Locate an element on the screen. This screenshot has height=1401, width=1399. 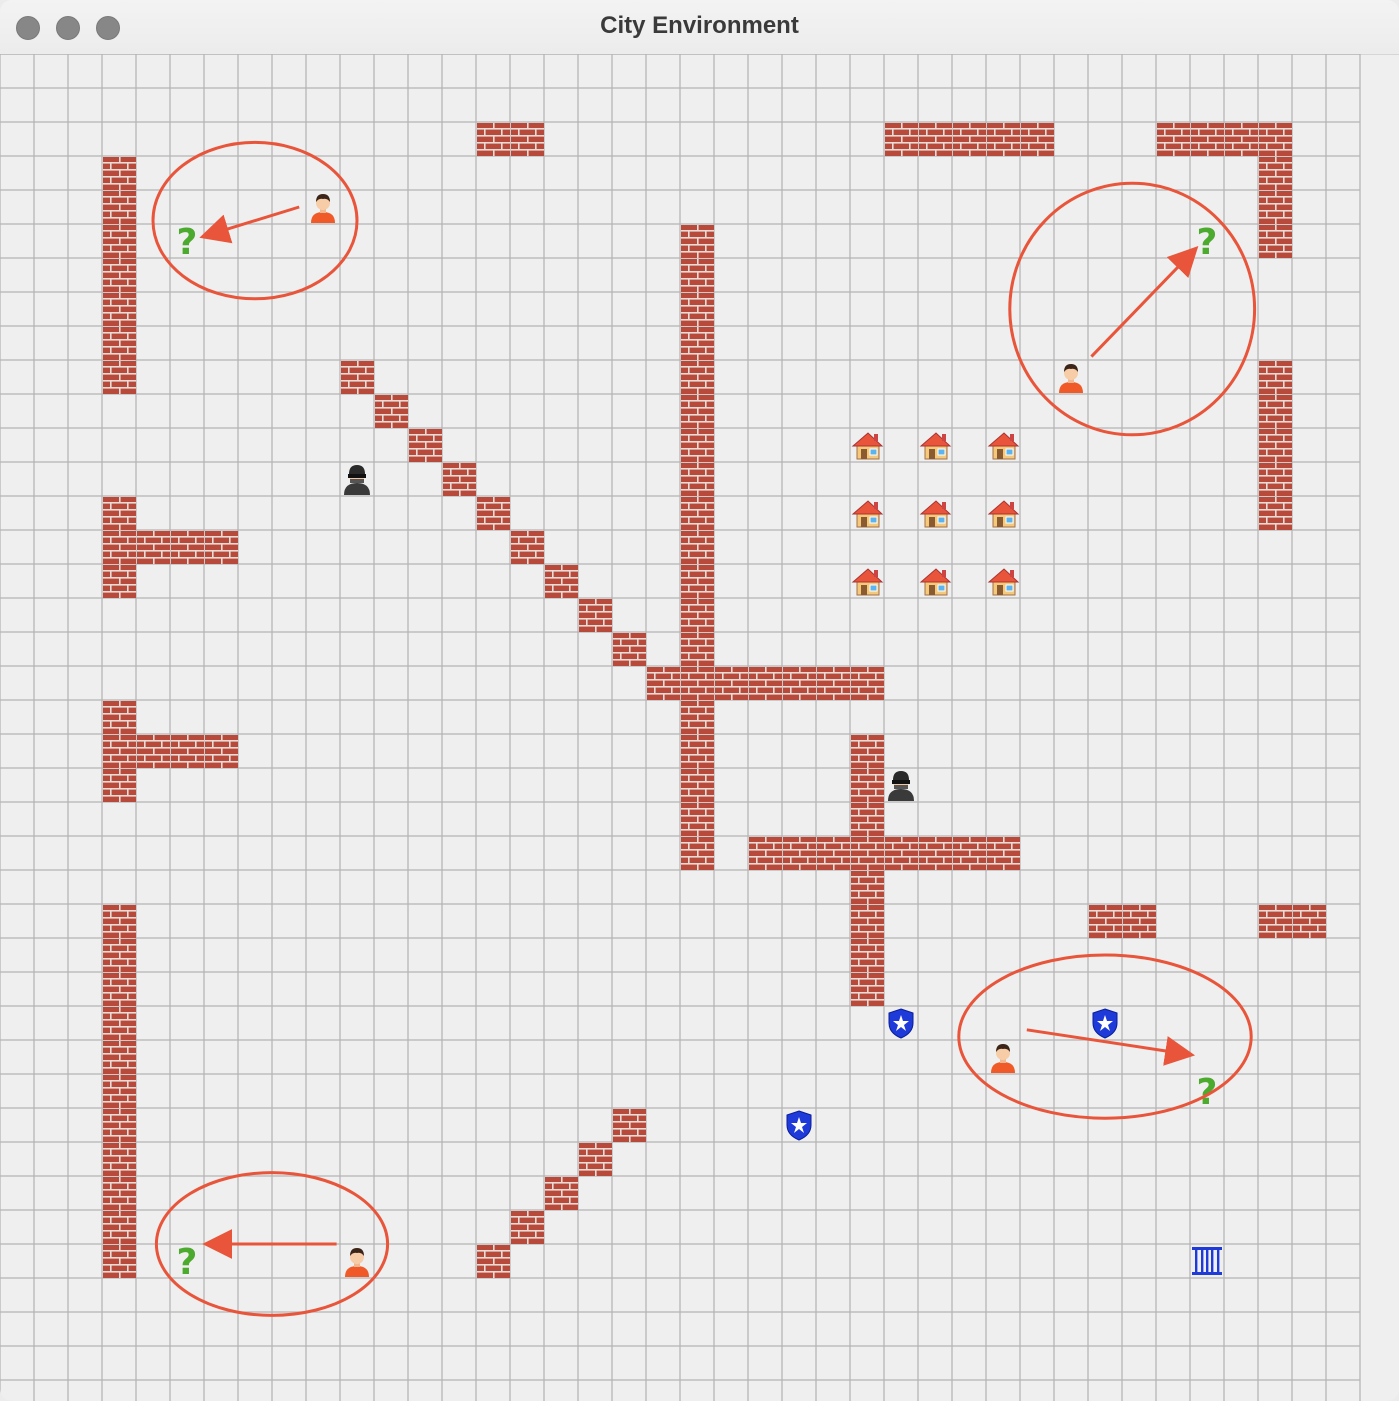
window-title: City Environment is located at coordinates (699, 25).